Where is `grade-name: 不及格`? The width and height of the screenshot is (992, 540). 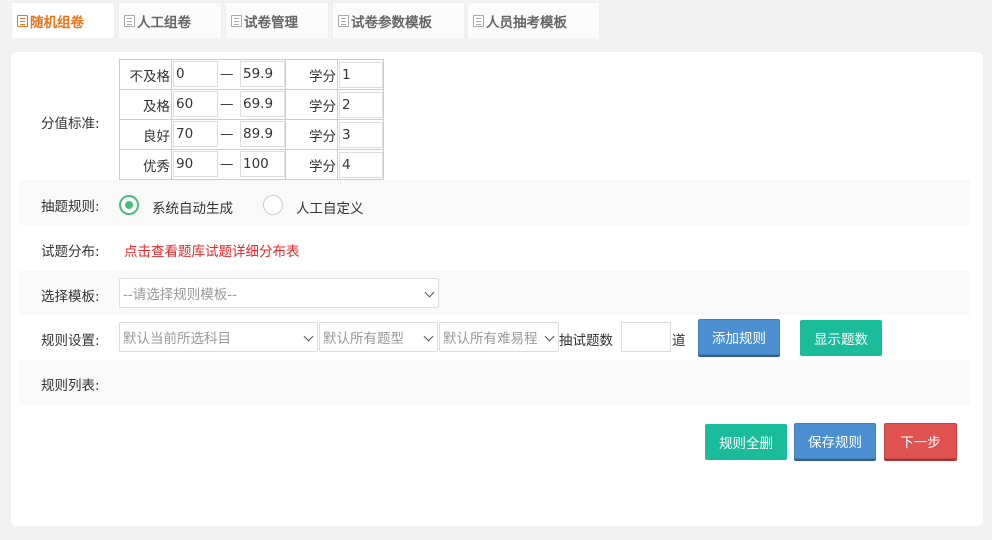 grade-name: 不及格 is located at coordinates (145, 74).